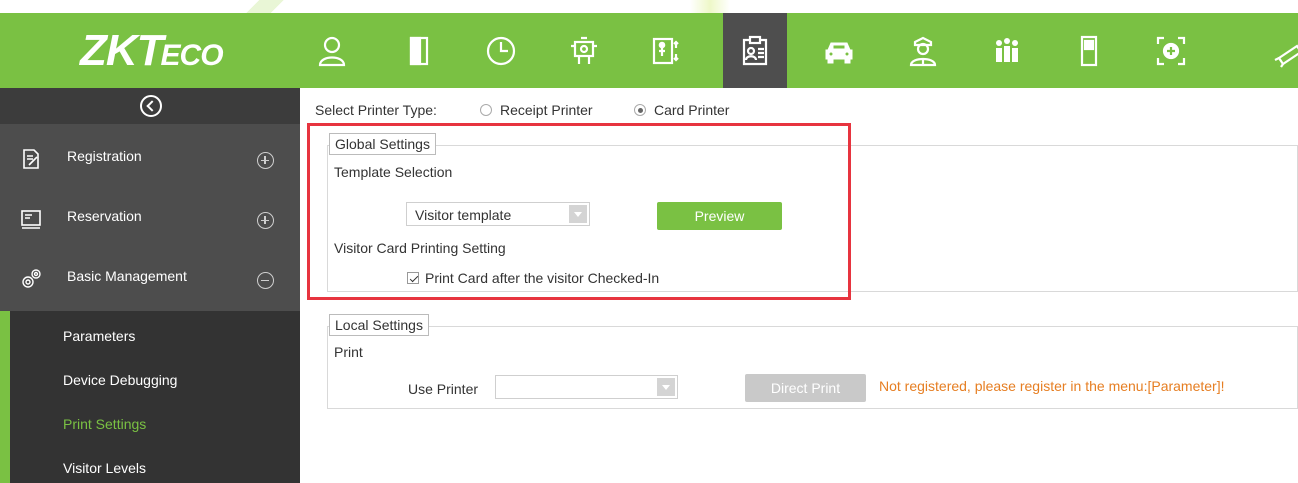  Describe the element at coordinates (104, 468) in the screenshot. I see `sidebar-item-visitor-levels: Visitor Levels` at that location.